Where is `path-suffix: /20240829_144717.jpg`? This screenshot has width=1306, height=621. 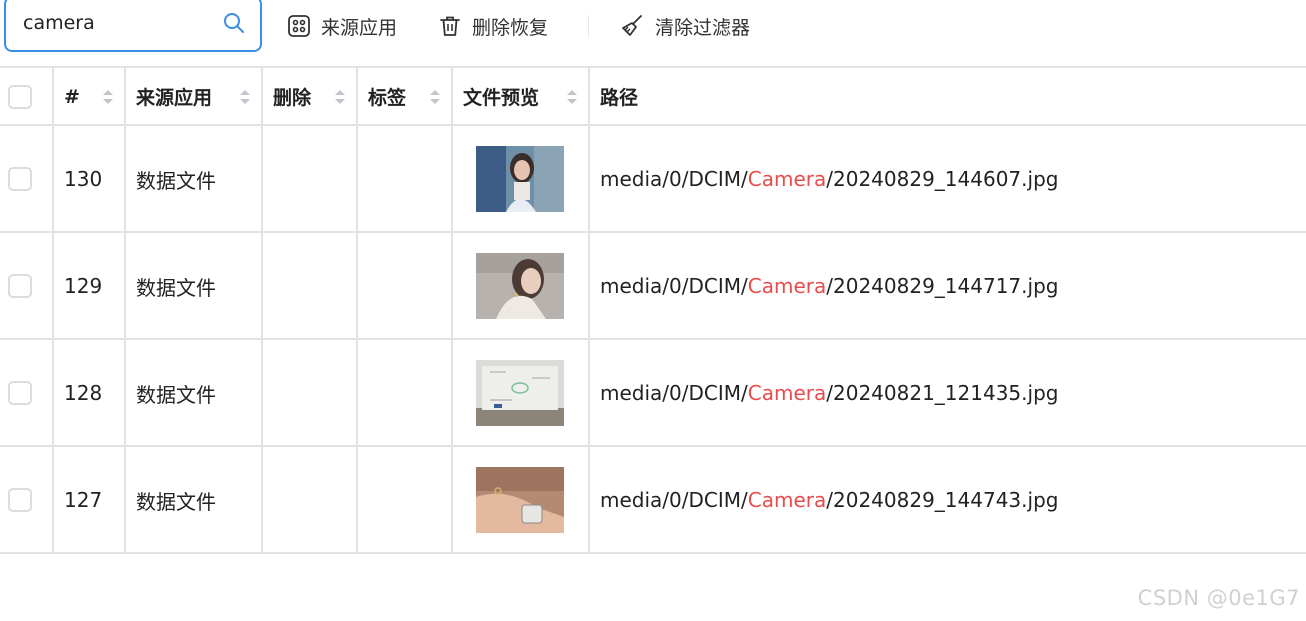 path-suffix: /20240829_144717.jpg is located at coordinates (942, 286).